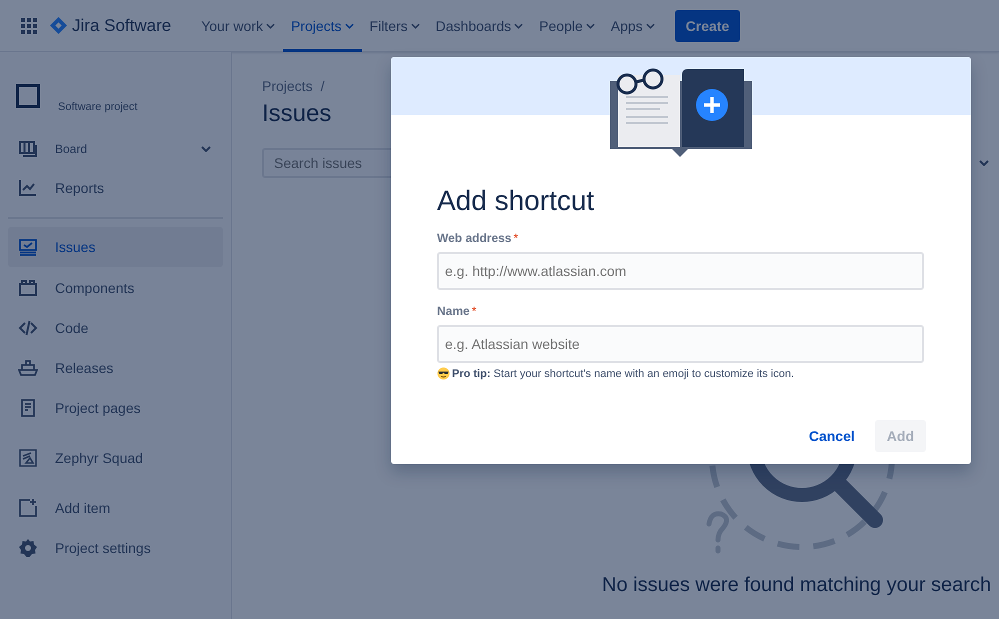  Describe the element at coordinates (115, 508) in the screenshot. I see `sidebar-item: Add item` at that location.